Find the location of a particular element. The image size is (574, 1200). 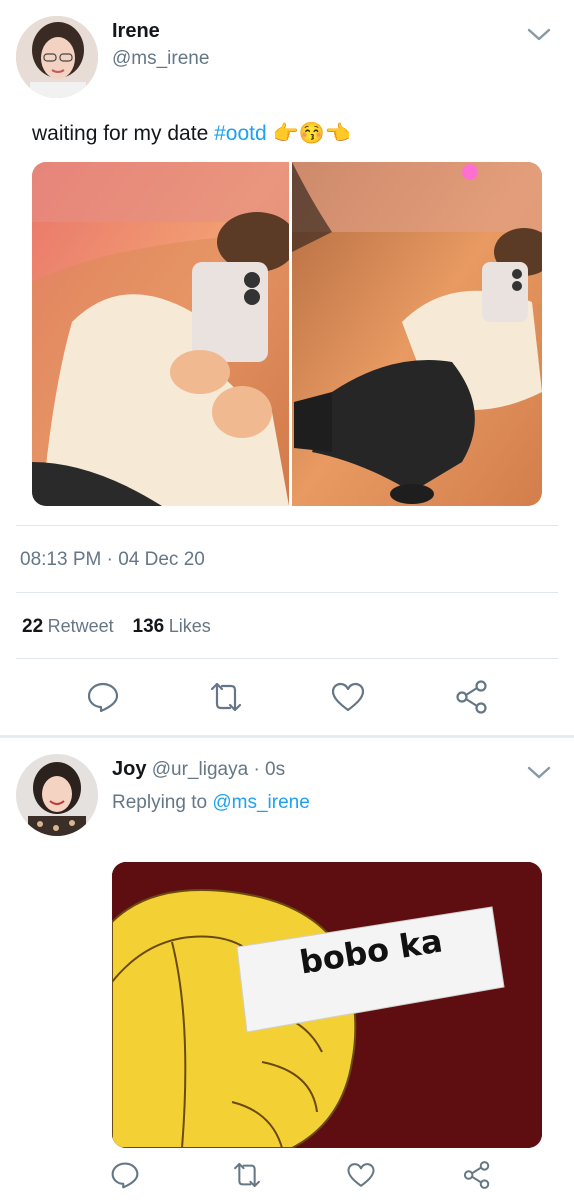

tweet-text-prefix: waiting for my date is located at coordinates (123, 133).